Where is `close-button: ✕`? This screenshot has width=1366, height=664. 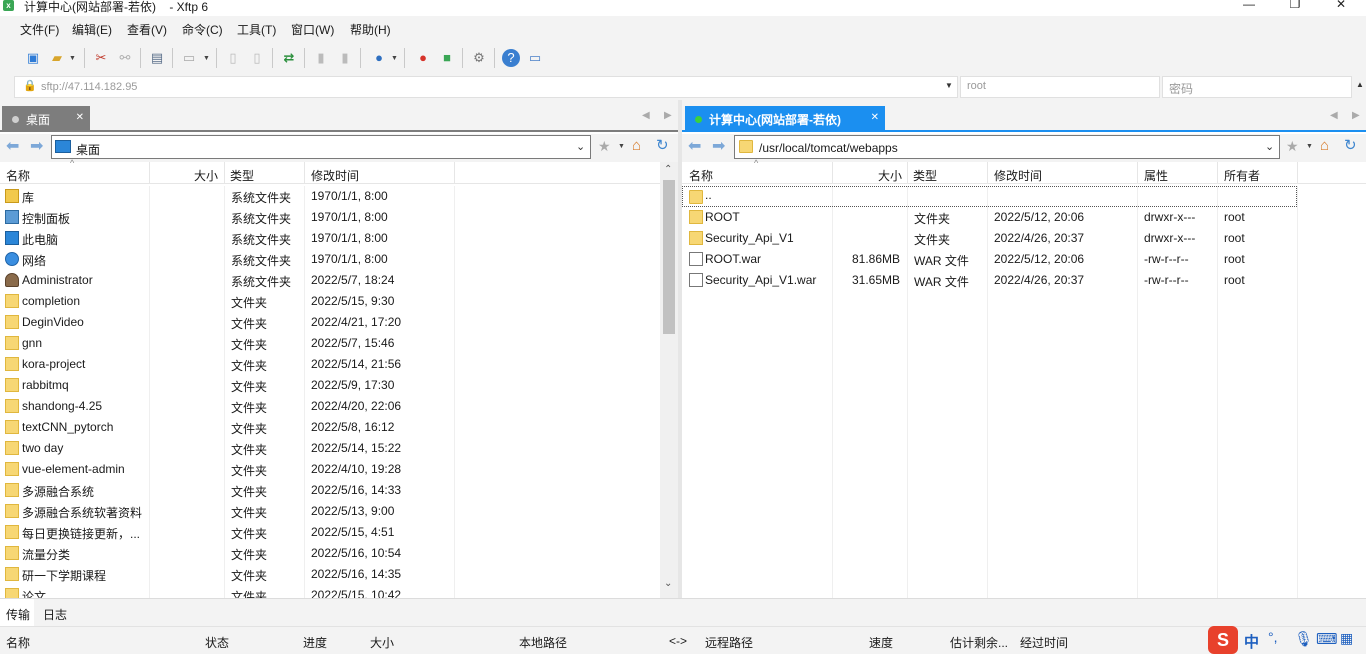
close-button: ✕ is located at coordinates (1341, 6).